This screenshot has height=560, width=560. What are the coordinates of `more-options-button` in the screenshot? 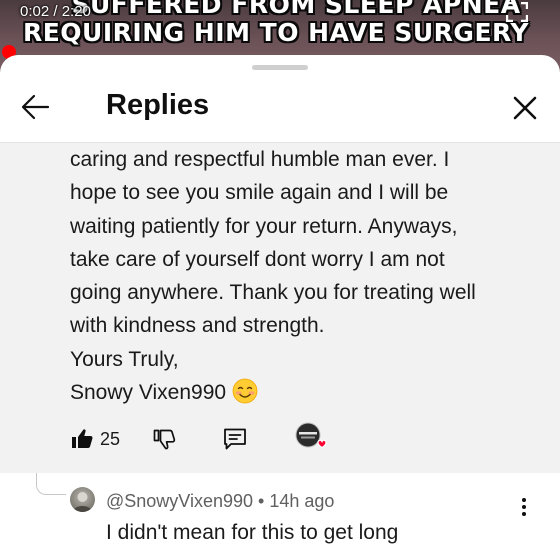 It's located at (524, 507).